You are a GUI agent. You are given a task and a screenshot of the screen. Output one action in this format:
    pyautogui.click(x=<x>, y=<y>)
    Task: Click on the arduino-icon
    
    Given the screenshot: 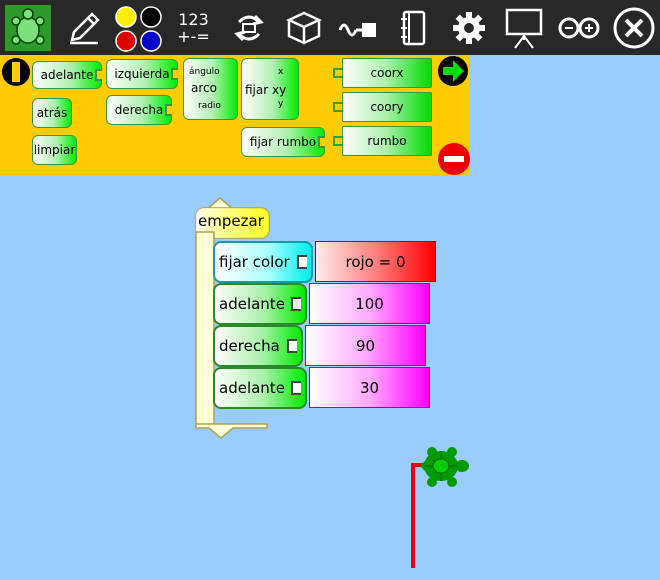 What is the action you would take?
    pyautogui.click(x=578, y=27)
    